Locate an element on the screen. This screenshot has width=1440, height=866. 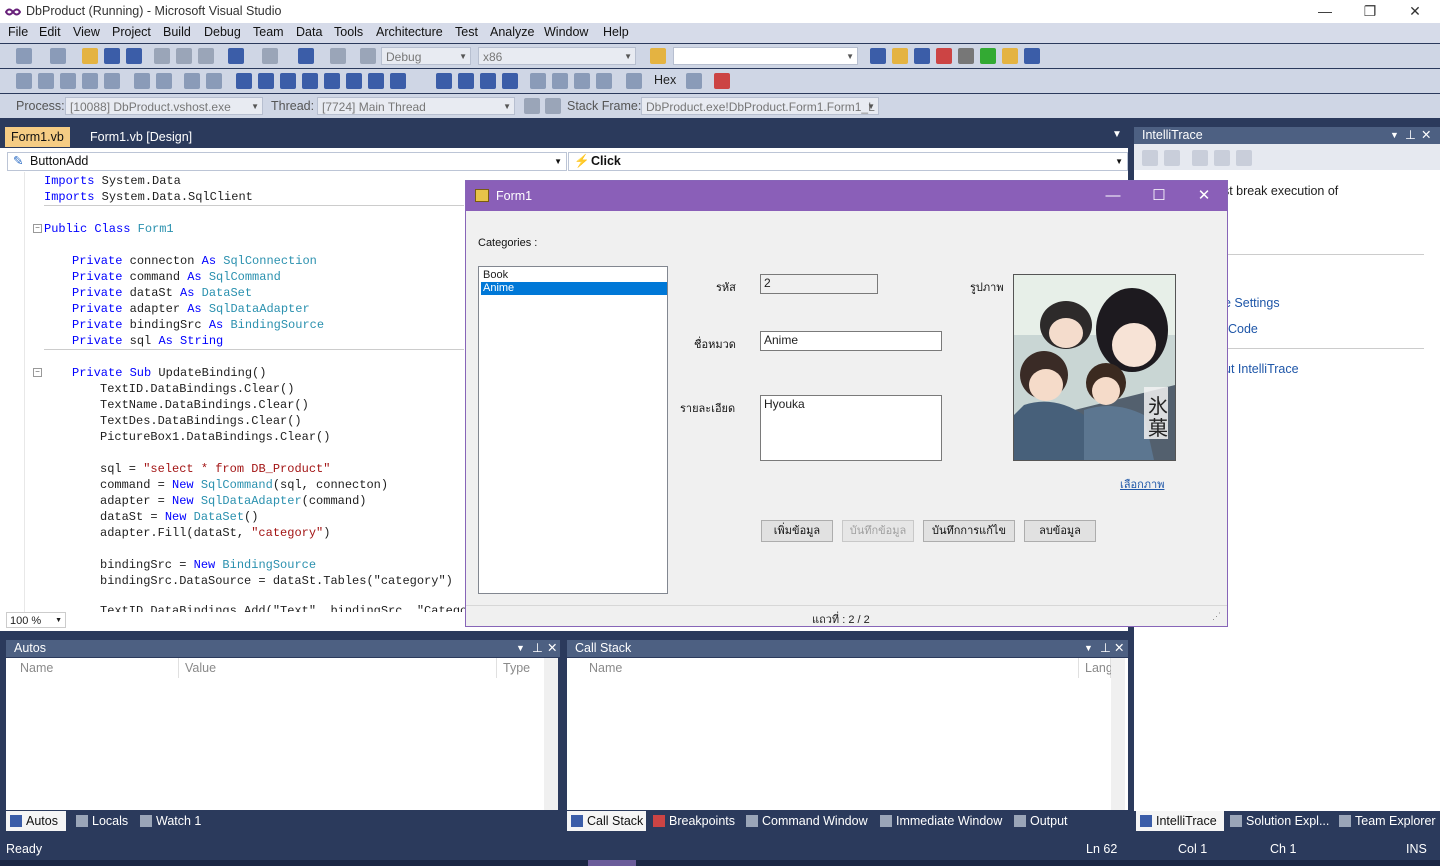
open-folder-icon is located at coordinates (90, 56).